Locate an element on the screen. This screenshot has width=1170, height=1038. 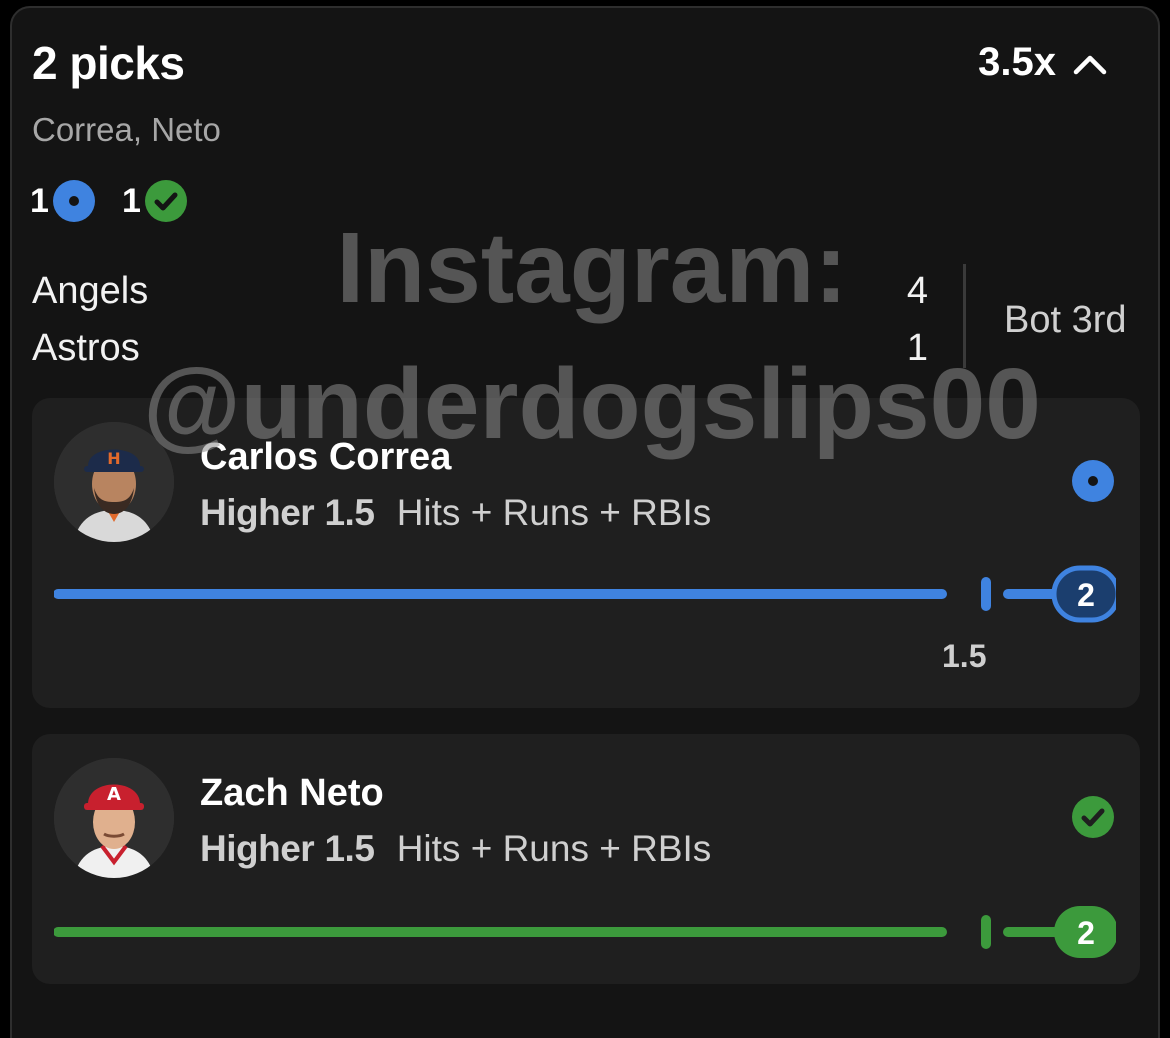
players-subtitle: Correa, Neto is located at coordinates (126, 129).